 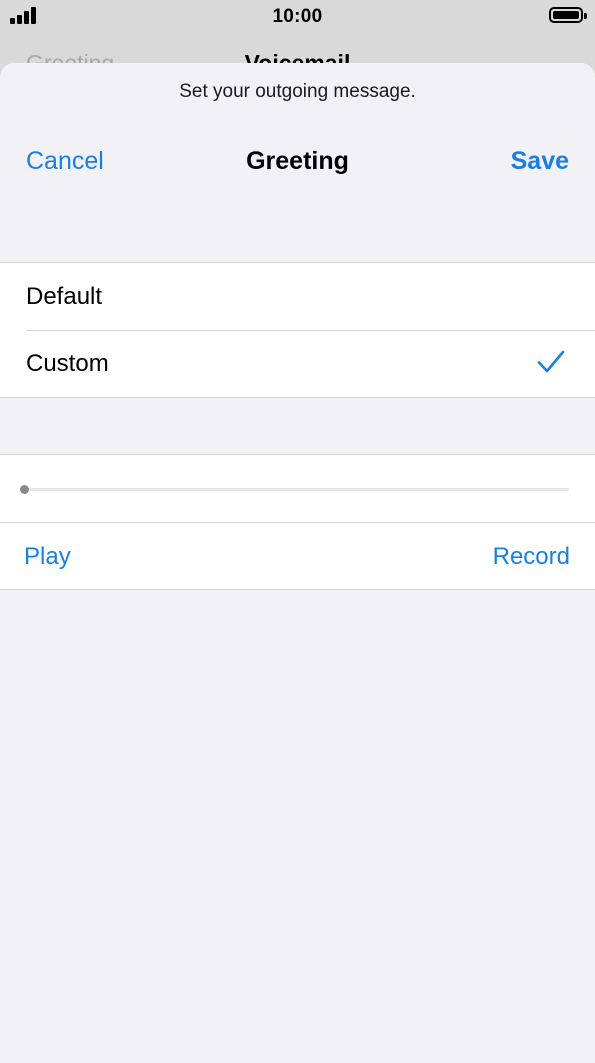 What do you see at coordinates (64, 296) in the screenshot?
I see `option-default-label: Default` at bounding box center [64, 296].